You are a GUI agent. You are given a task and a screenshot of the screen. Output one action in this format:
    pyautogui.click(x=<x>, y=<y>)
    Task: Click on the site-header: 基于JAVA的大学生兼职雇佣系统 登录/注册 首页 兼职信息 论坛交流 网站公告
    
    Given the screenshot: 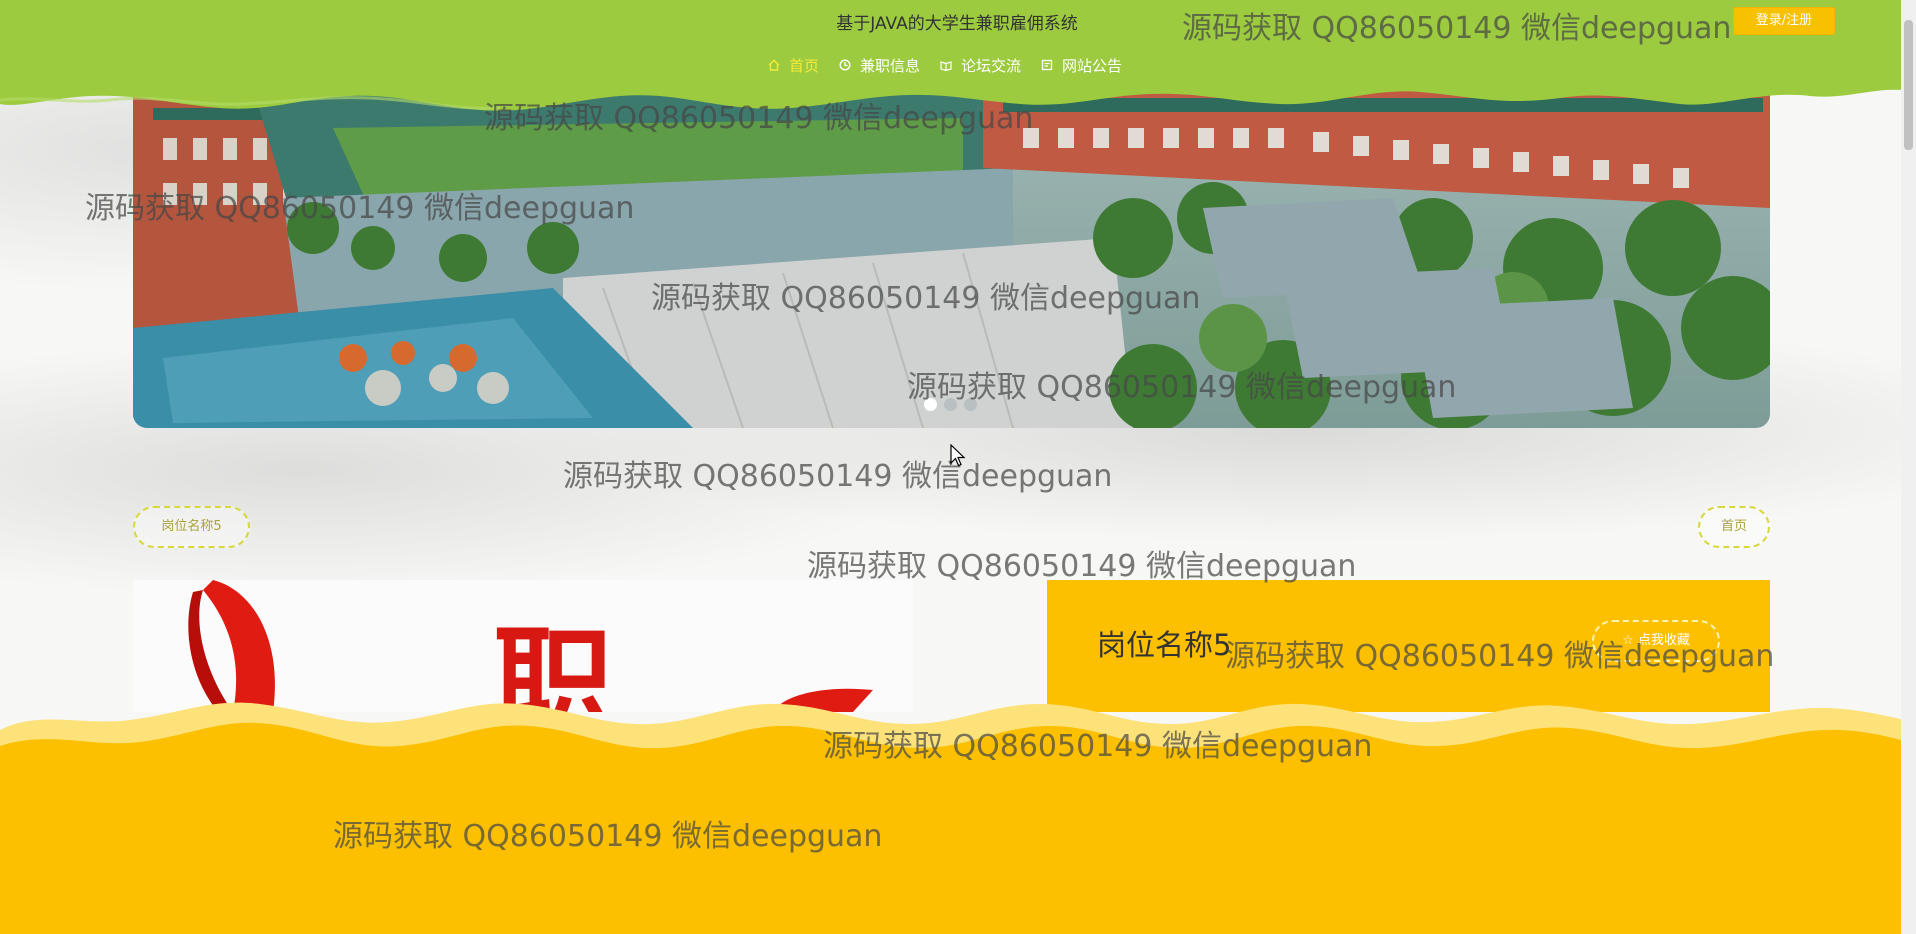 What is the action you would take?
    pyautogui.click(x=958, y=59)
    